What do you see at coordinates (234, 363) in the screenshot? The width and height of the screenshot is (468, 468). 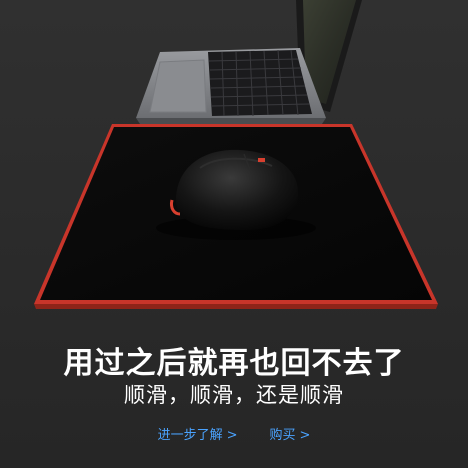 I see `headline: 用过之后就再也回不去了` at bounding box center [234, 363].